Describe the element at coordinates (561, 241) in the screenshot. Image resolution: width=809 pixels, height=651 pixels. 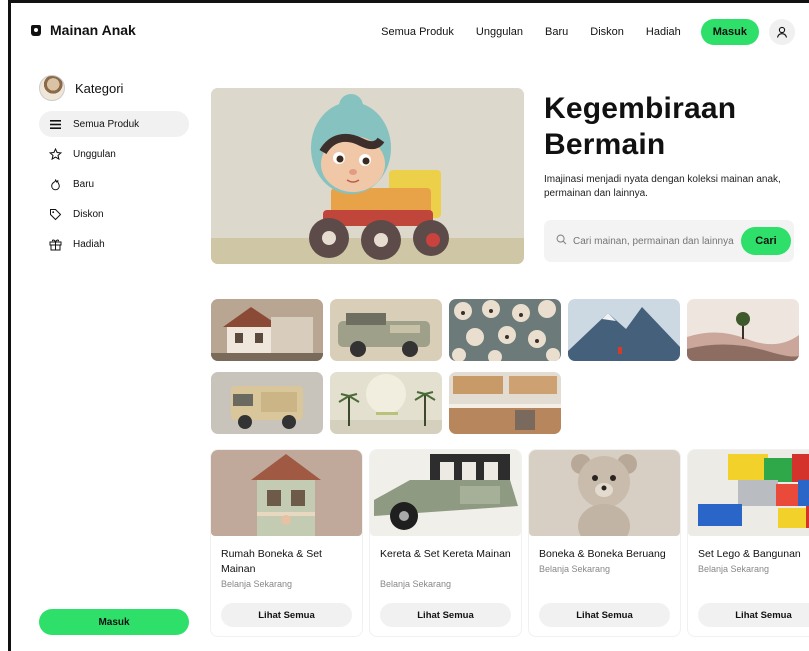
I see `search-icon` at that location.